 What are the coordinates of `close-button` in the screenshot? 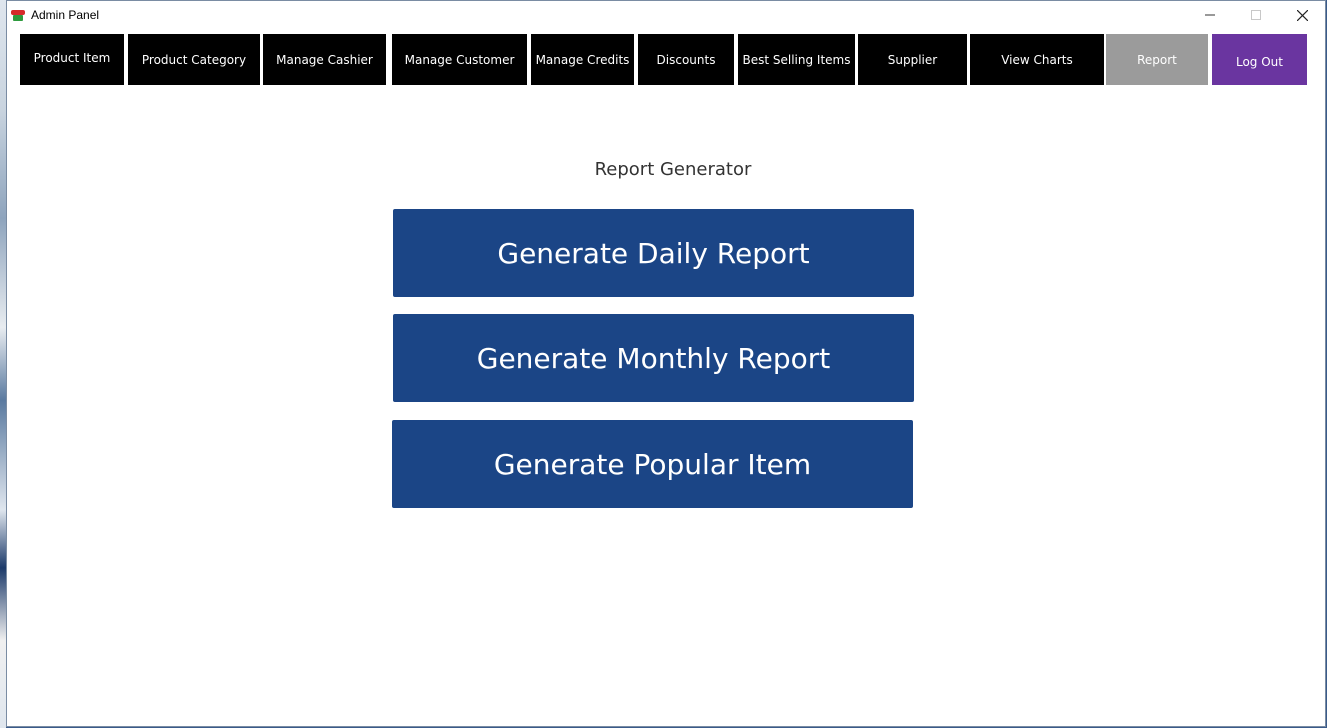 It's located at (1302, 15).